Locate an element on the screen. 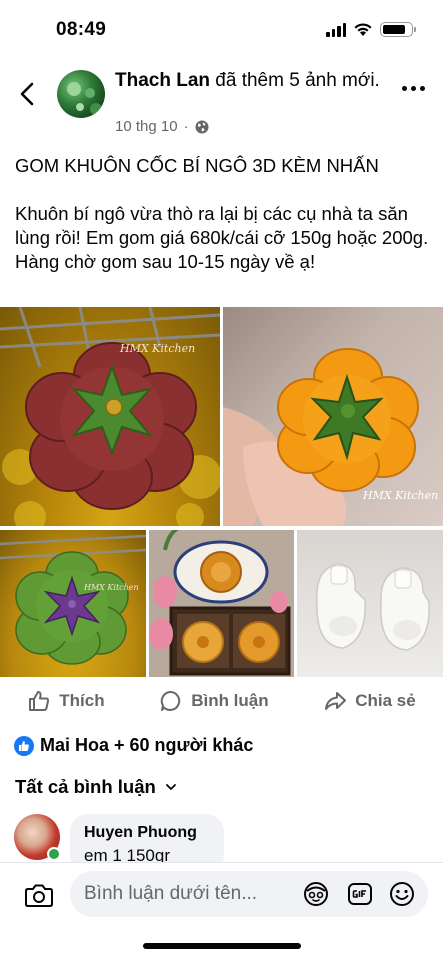 This screenshot has width=443, height=960. photo-2: HMX Kitchen is located at coordinates (333, 416).